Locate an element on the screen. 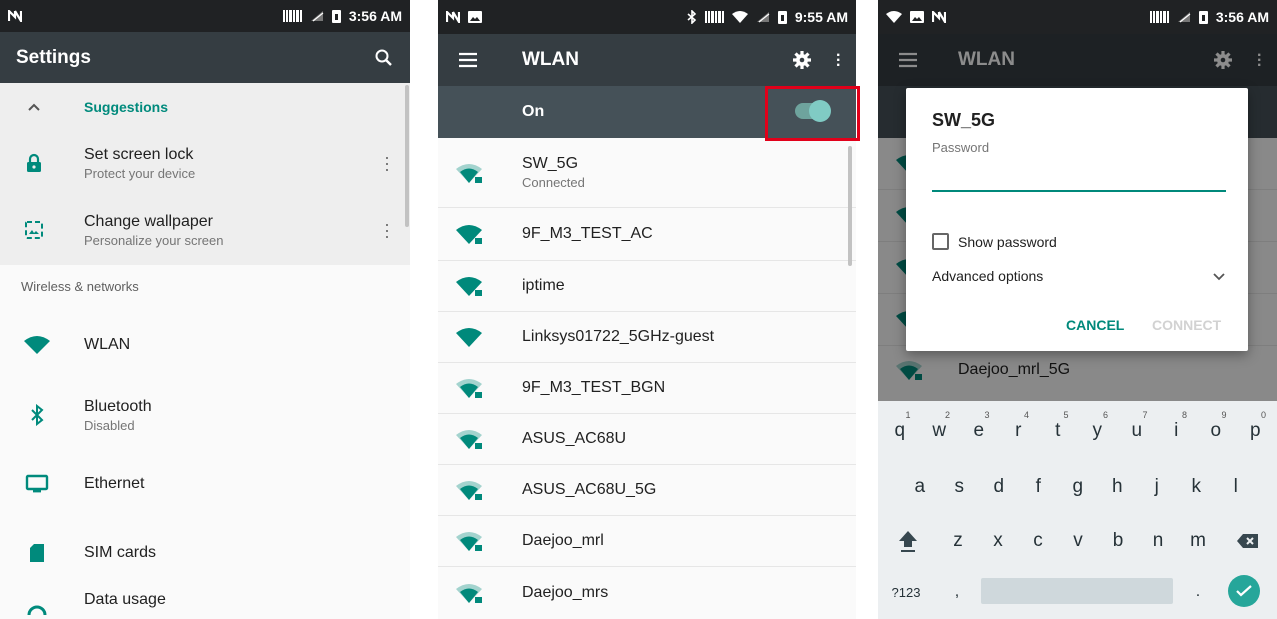 Image resolution: width=1277 pixels, height=619 pixels. key-s: s is located at coordinates (960, 487).